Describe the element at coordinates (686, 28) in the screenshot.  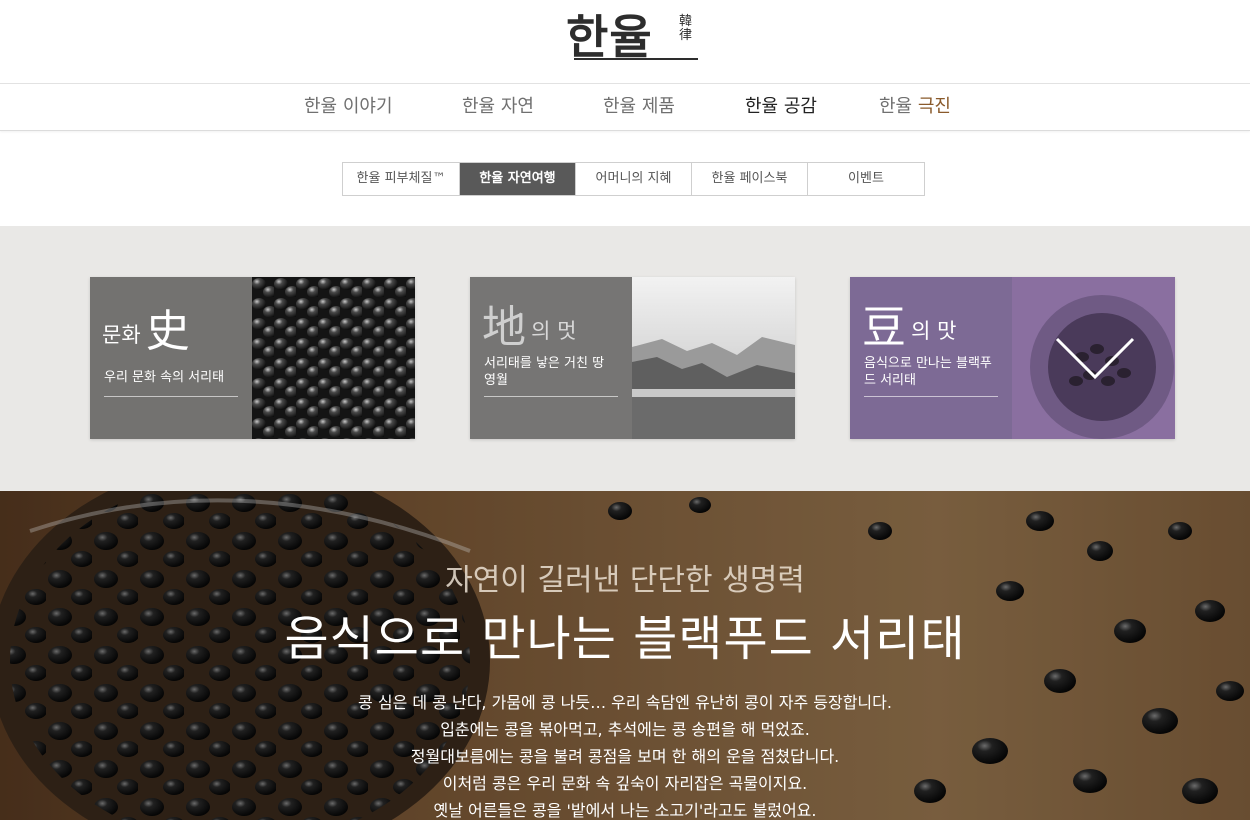
I see `logo-hanja: 韓律` at that location.